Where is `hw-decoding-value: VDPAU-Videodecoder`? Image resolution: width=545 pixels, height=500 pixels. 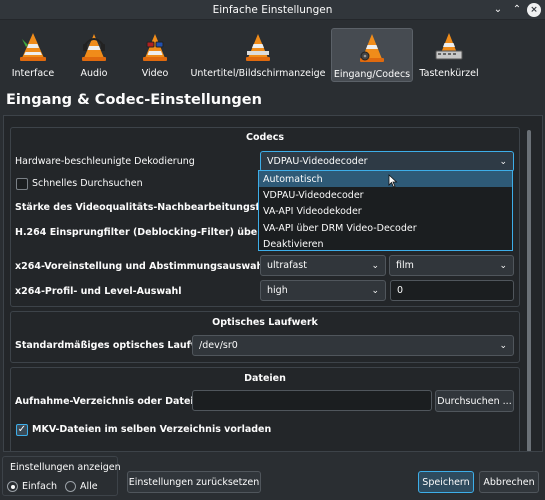 hw-decoding-value: VDPAU-Videodecoder is located at coordinates (317, 161).